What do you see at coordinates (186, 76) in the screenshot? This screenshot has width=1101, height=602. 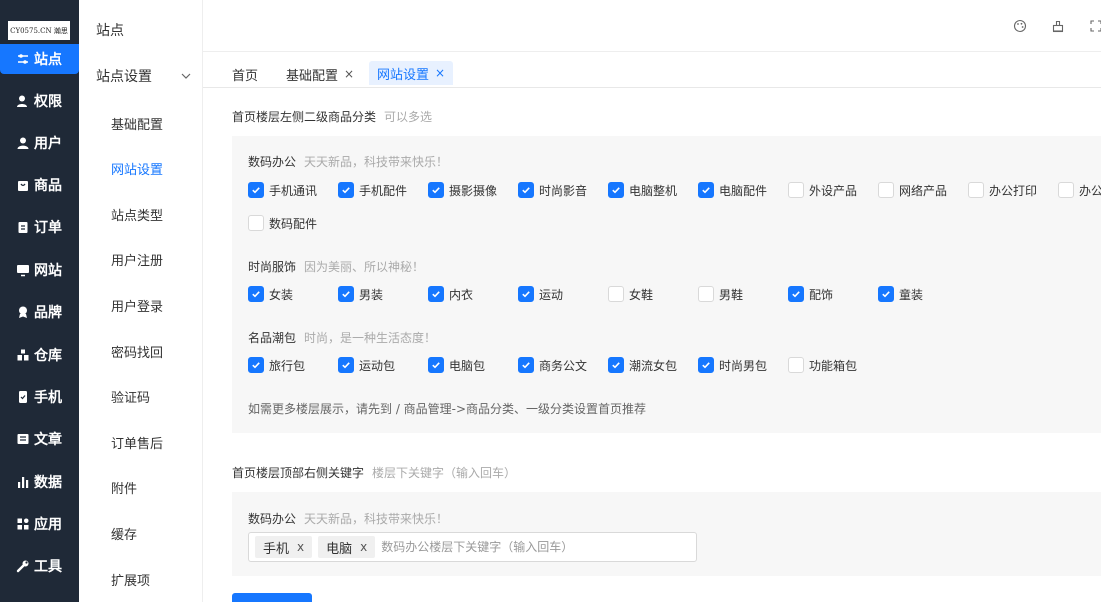 I see `chevron-down-icon` at bounding box center [186, 76].